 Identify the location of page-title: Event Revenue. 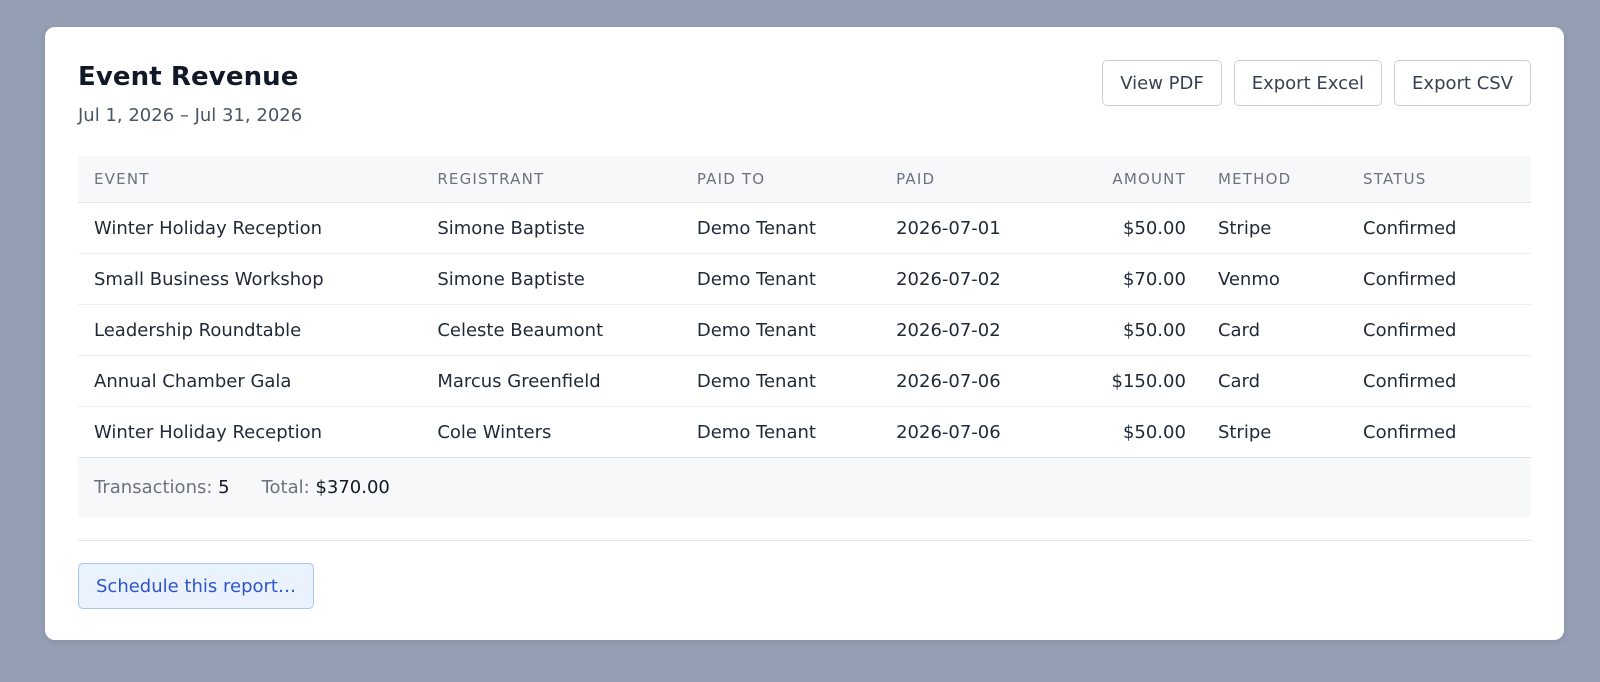
(188, 77).